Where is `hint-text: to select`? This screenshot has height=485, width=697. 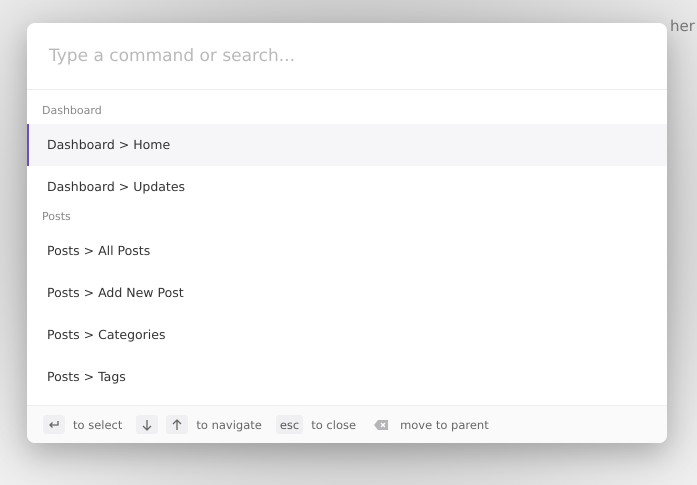 hint-text: to select is located at coordinates (97, 425).